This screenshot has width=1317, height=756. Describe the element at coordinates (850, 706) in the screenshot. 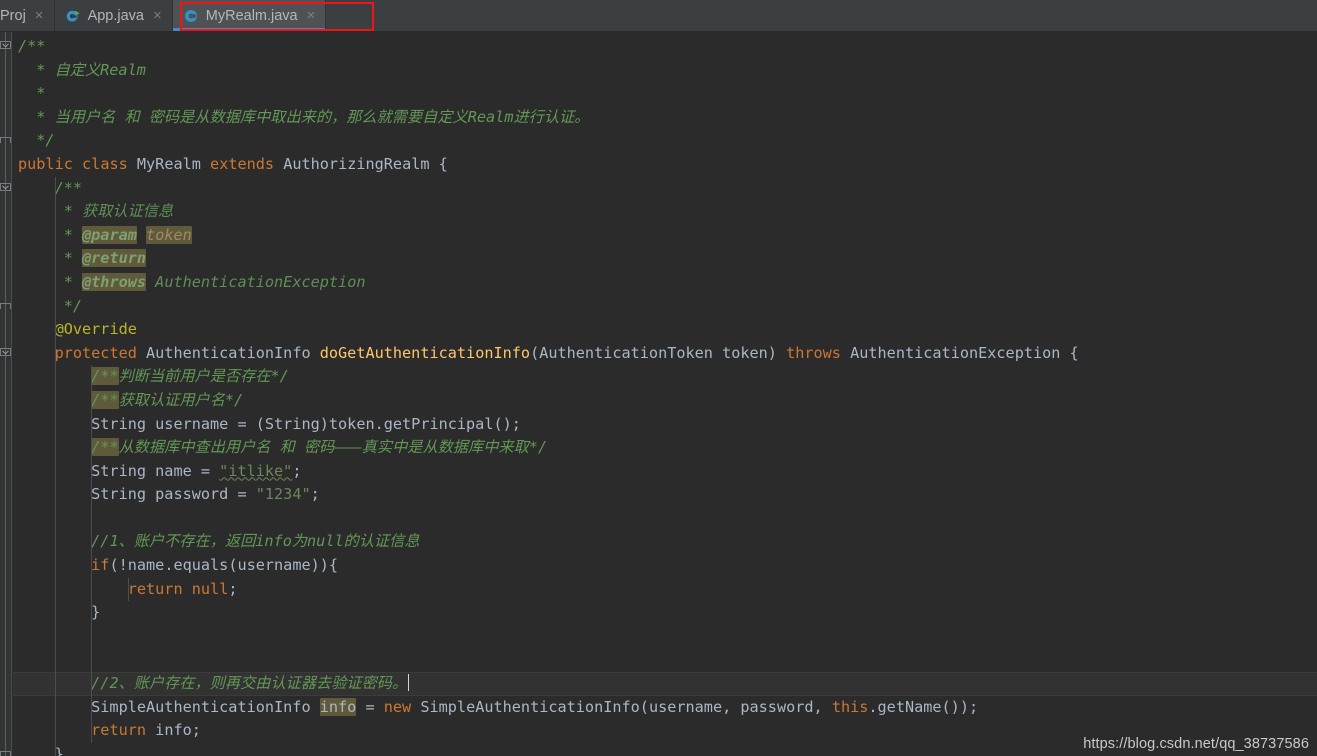

I see `code-token: this` at that location.